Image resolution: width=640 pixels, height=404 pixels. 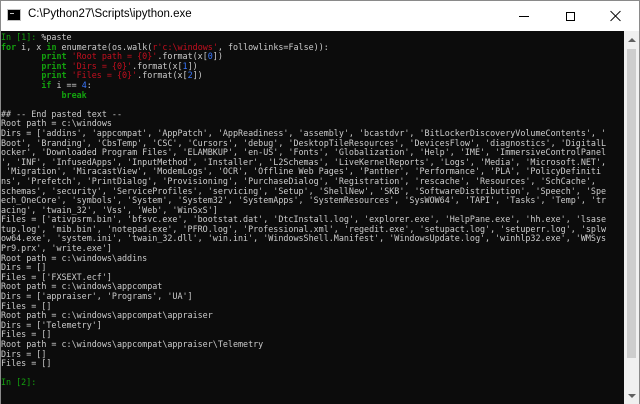 What do you see at coordinates (9, 46) in the screenshot?
I see `console-text-segment: for` at bounding box center [9, 46].